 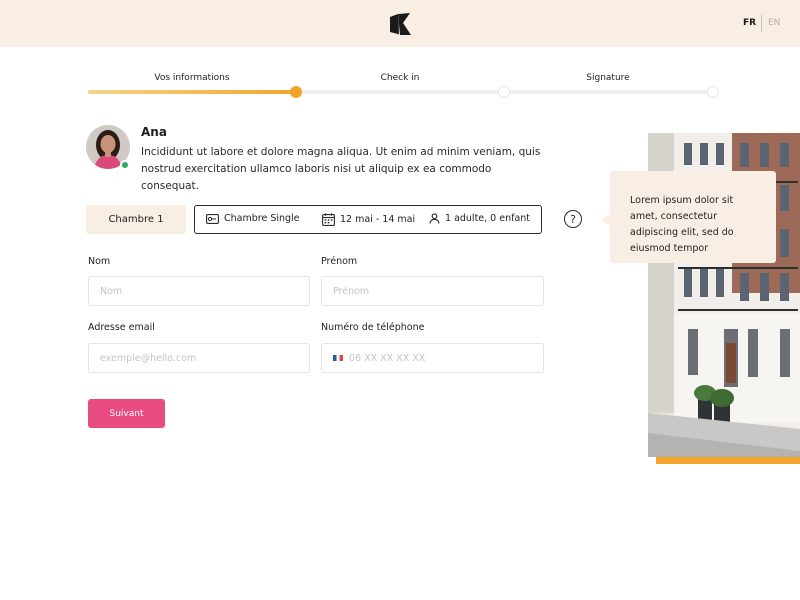 I want to click on tooltip-arrow, so click(x=605, y=220).